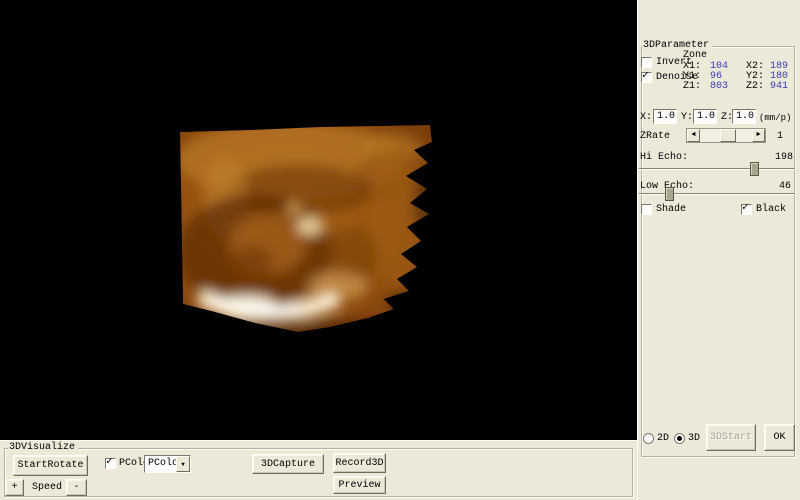 Image resolution: width=800 pixels, height=500 pixels. Describe the element at coordinates (183, 464) in the screenshot. I see `dropdown-arrow-icon: ▼` at that location.